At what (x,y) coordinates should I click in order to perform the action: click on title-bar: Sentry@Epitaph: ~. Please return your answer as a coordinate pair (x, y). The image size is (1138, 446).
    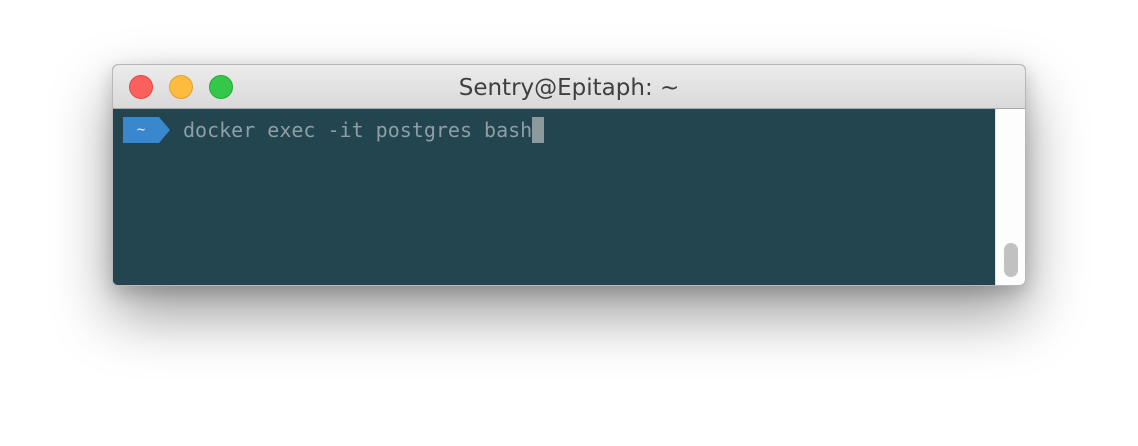
    Looking at the image, I should click on (569, 87).